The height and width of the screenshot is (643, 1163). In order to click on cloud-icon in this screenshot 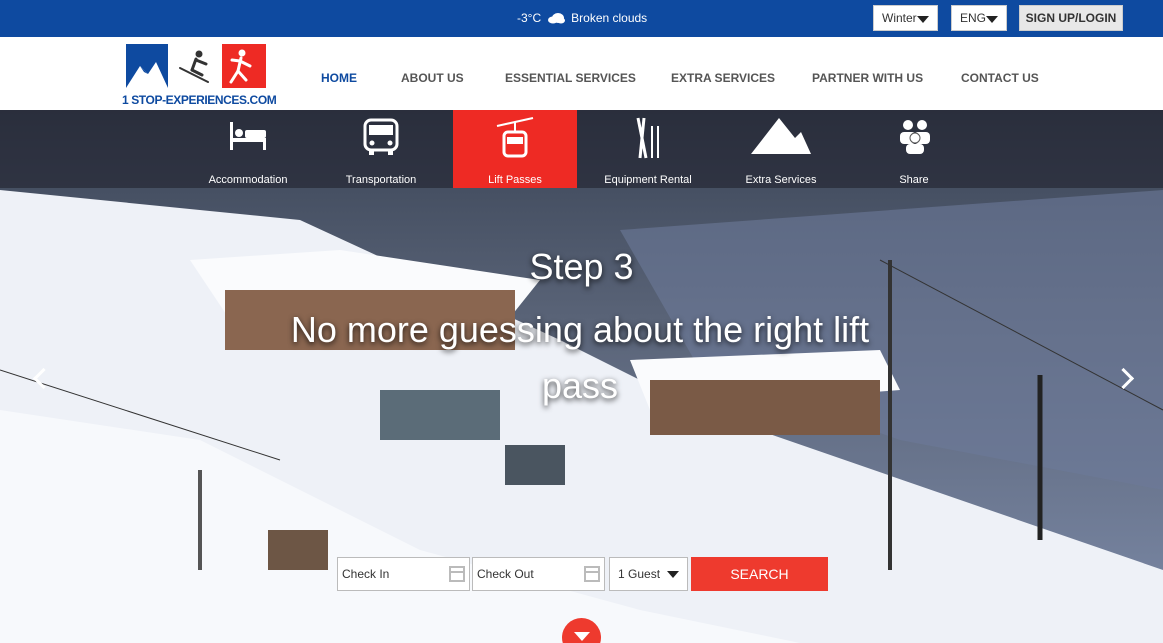, I will do `click(556, 18)`.